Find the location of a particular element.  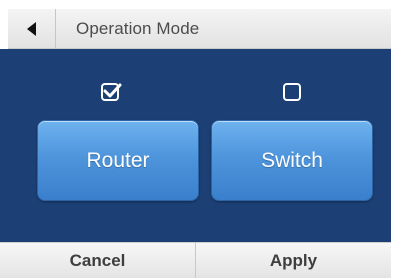

apply-button: Apply is located at coordinates (293, 260).